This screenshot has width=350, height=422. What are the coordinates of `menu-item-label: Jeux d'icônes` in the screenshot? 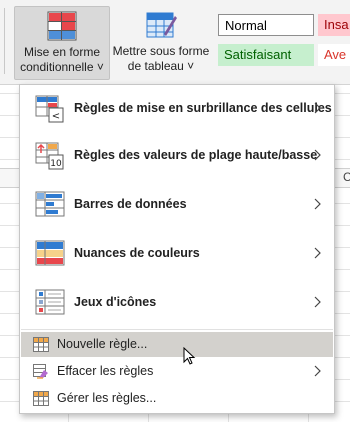 It's located at (115, 302).